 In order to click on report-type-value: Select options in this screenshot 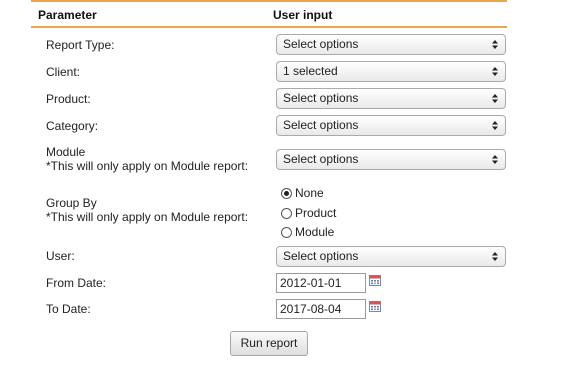, I will do `click(321, 44)`.